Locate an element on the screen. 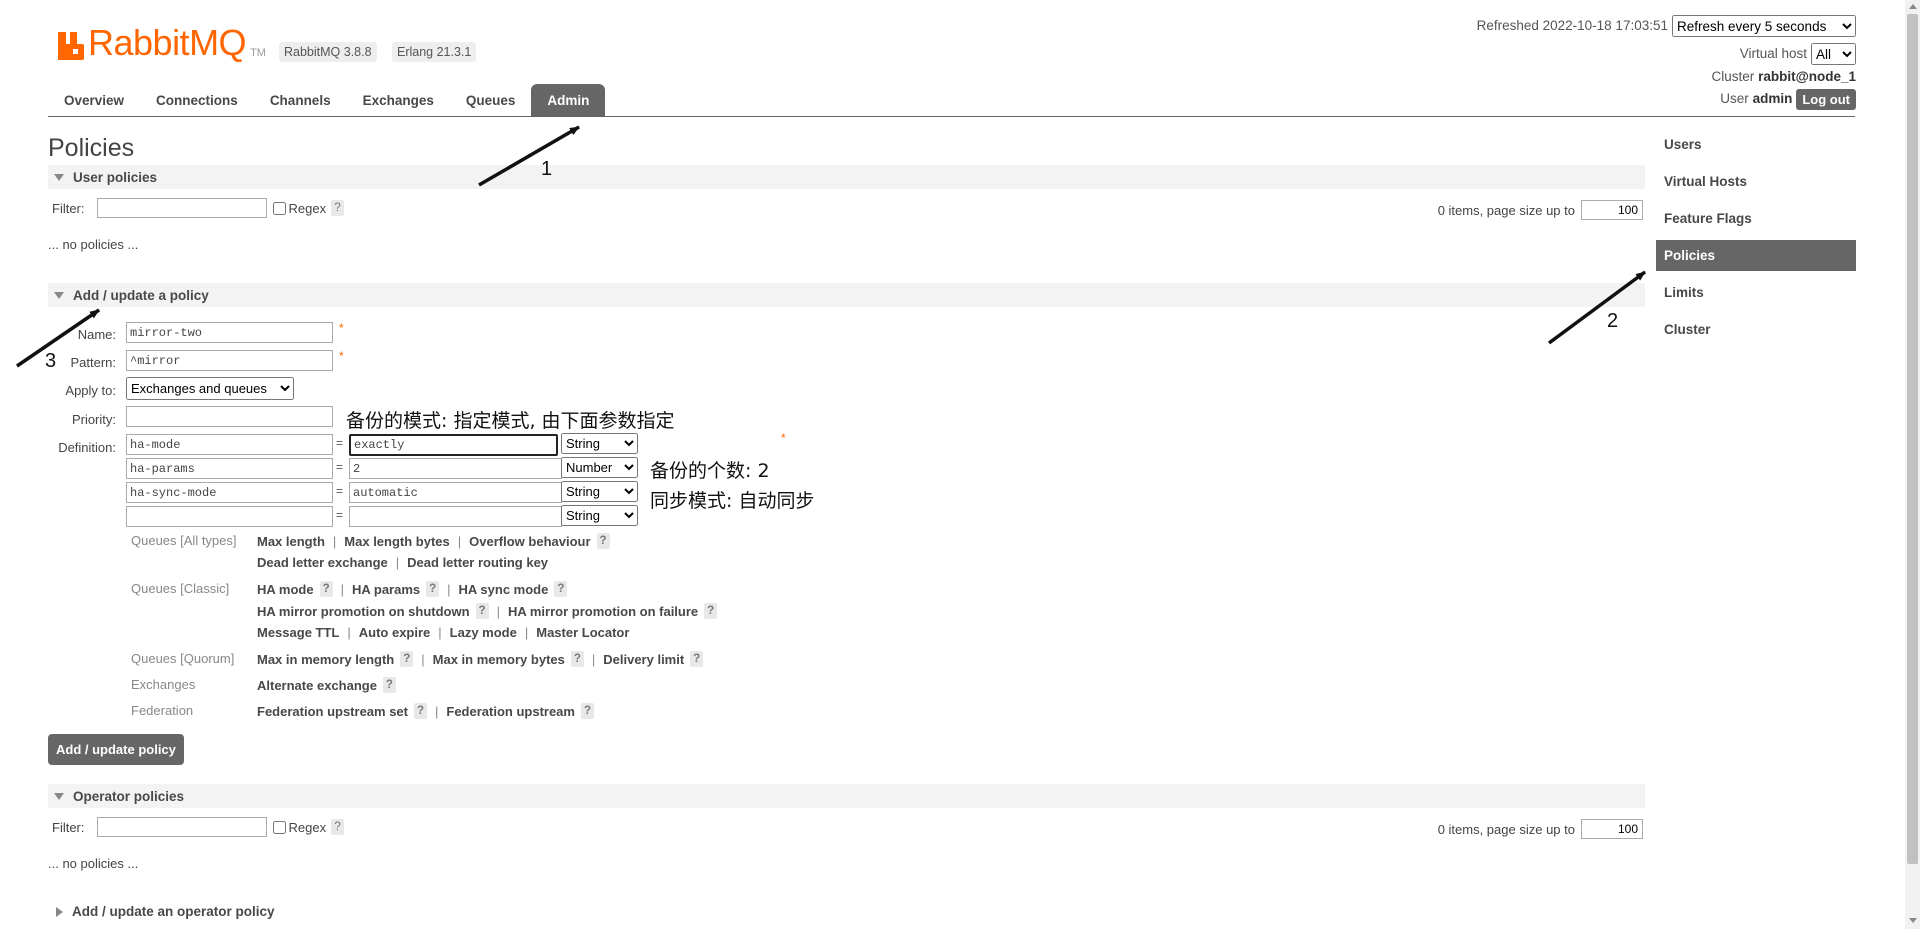  key-master-locator: Master Locator is located at coordinates (582, 632).